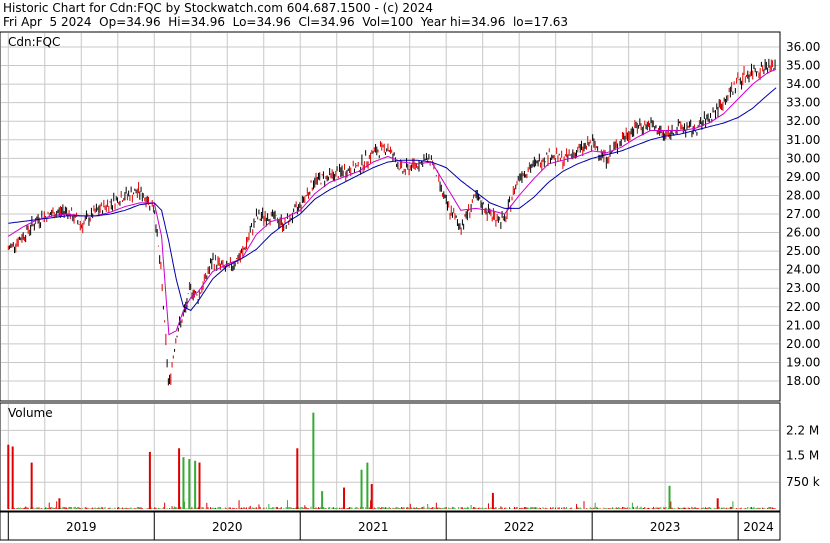 This screenshot has height=543, width=830. I want to click on price-tick-label: 24.00, so click(803, 270).